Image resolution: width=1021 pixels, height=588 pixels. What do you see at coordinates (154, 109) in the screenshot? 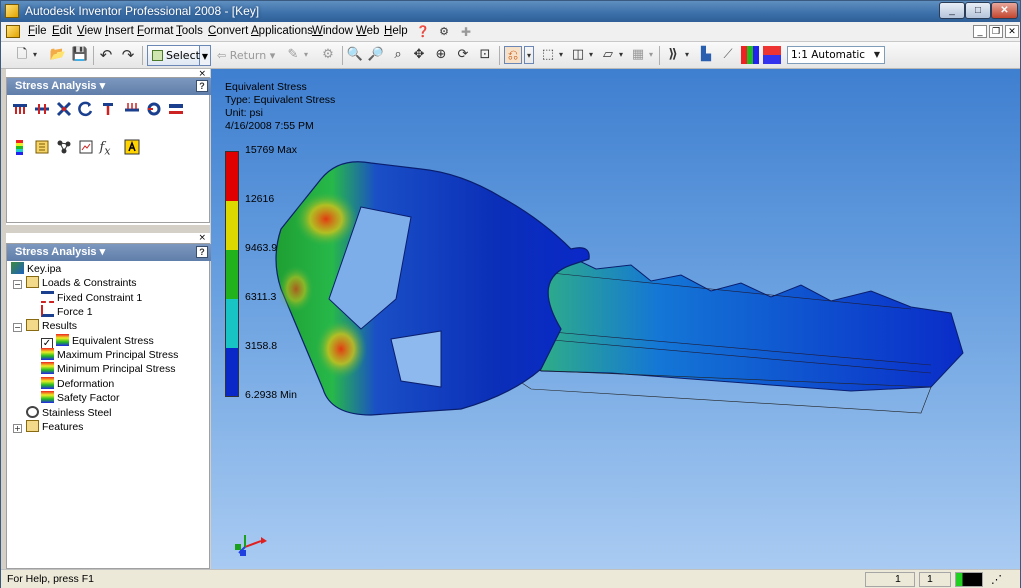
I see `bearing-load-tool-icon` at bounding box center [154, 109].